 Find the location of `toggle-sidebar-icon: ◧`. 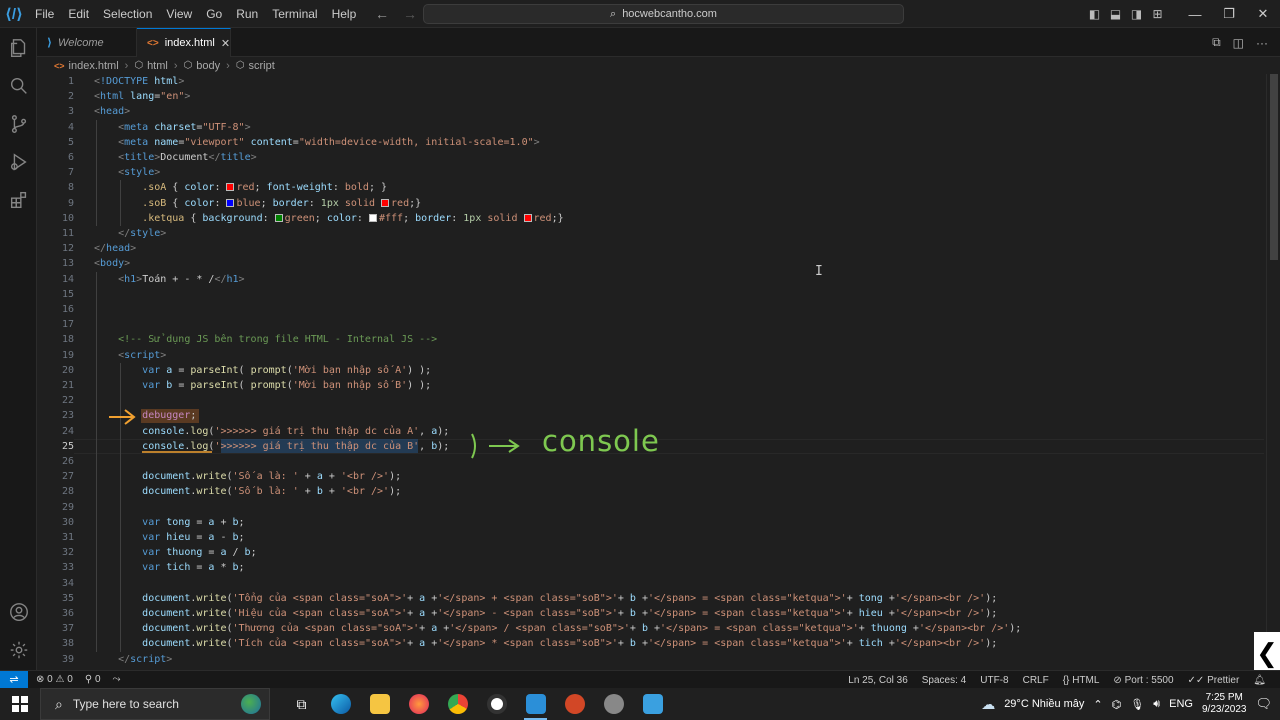

toggle-sidebar-icon: ◧ is located at coordinates (1094, 14).